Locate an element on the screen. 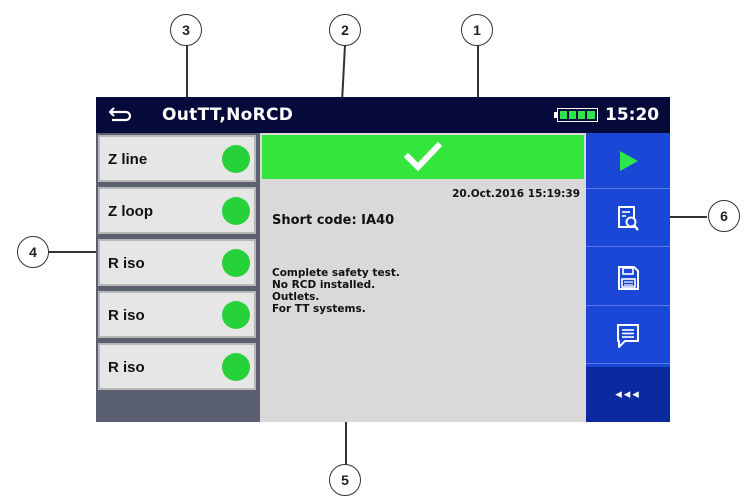 This screenshot has height=497, width=748. comment-icon is located at coordinates (628, 336).